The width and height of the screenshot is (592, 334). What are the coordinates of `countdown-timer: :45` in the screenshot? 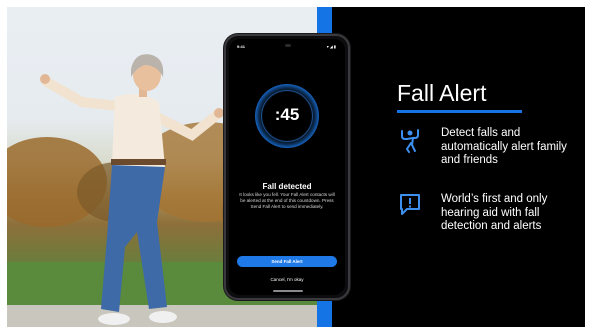 It's located at (287, 114).